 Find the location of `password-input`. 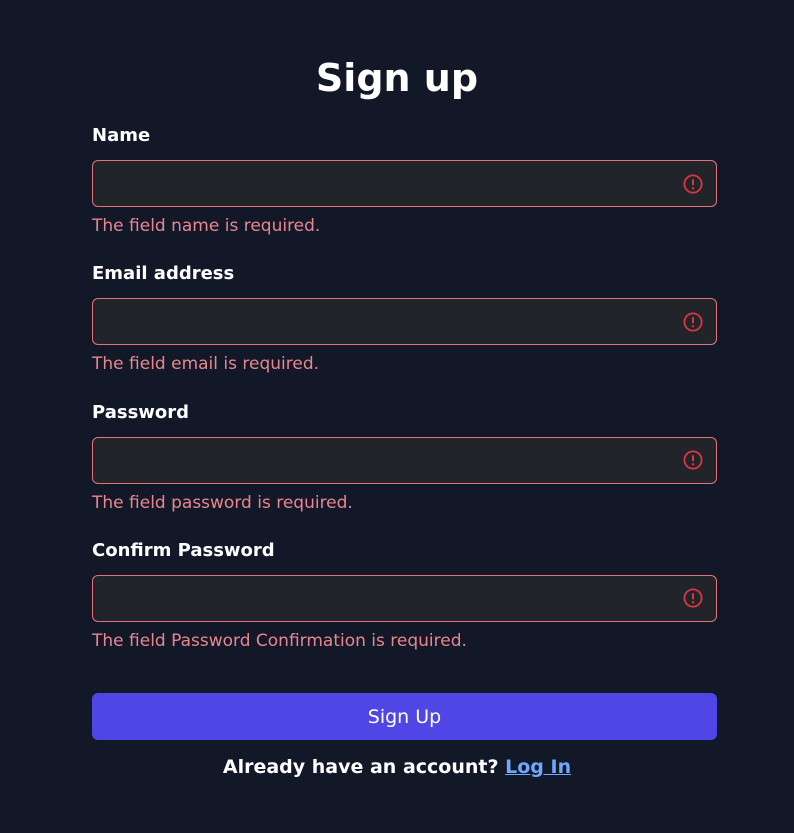

password-input is located at coordinates (404, 460).